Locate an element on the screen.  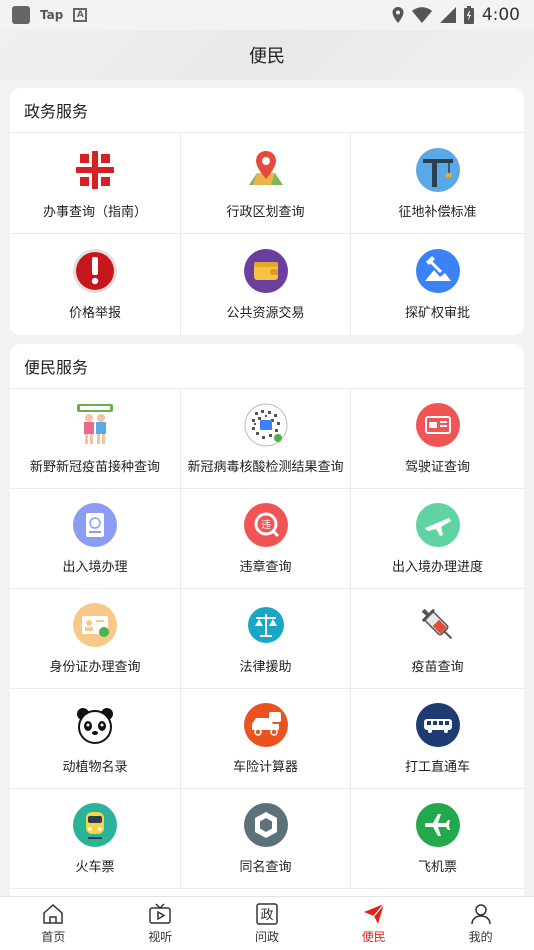
syringe-icon is located at coordinates (436, 624).